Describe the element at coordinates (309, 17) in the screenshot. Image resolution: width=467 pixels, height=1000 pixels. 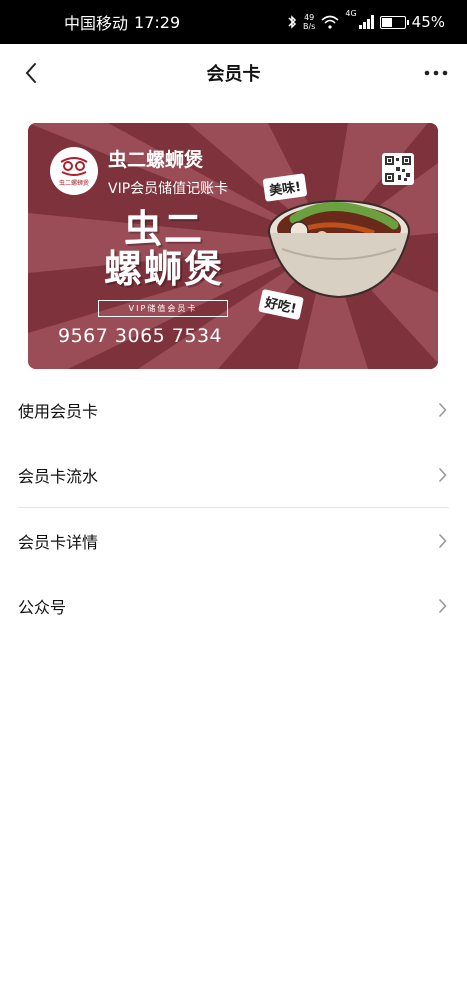
I see `net-speed-value: 49` at that location.